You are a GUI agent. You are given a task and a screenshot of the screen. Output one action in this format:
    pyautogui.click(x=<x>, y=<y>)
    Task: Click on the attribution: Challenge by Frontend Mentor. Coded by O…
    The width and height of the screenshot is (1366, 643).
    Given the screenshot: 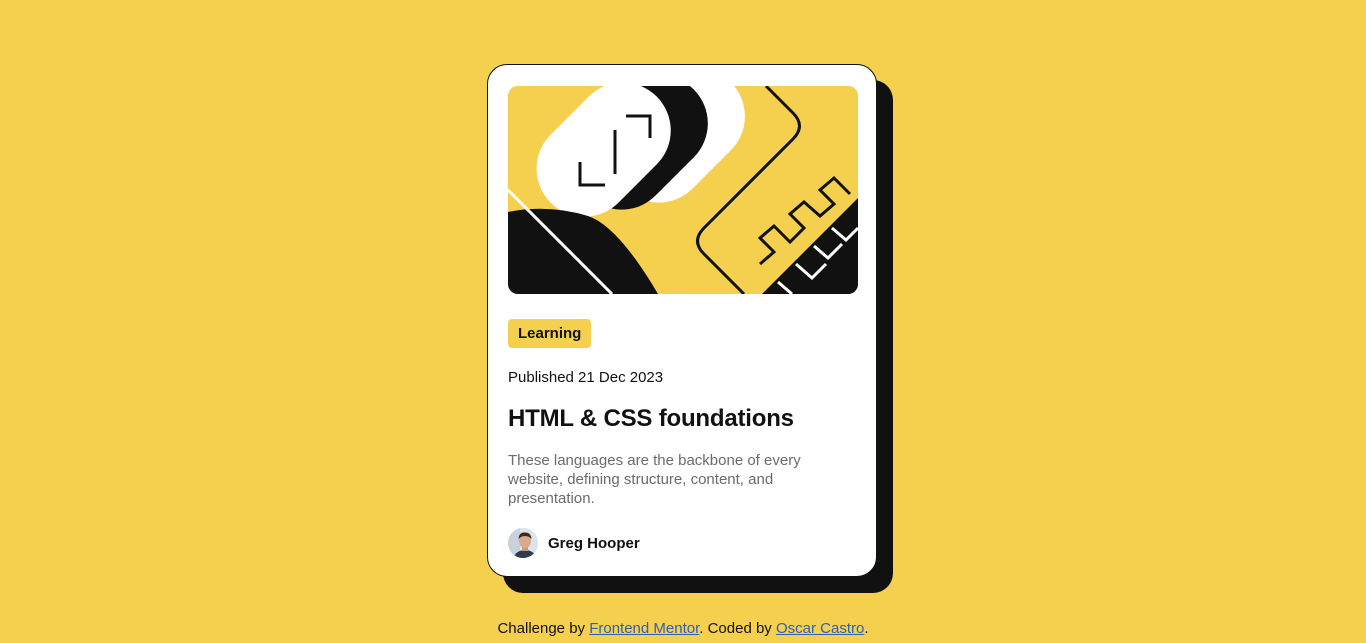 What is the action you would take?
    pyautogui.click(x=683, y=629)
    